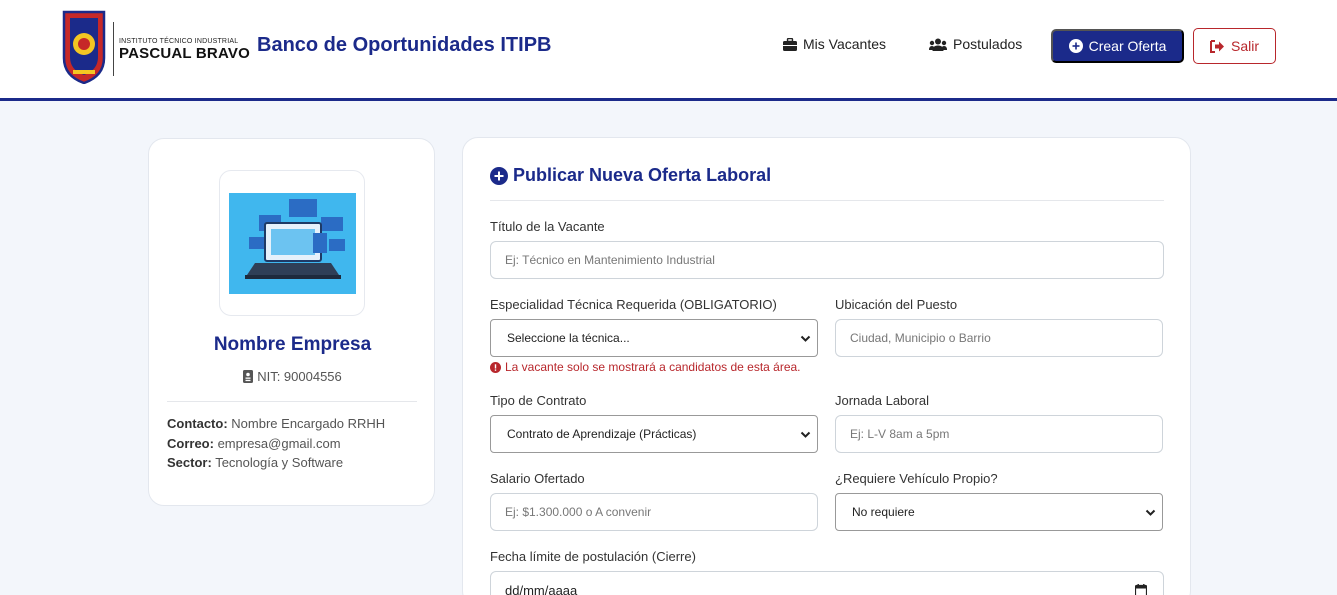 The height and width of the screenshot is (595, 1337). What do you see at coordinates (610, 260) in the screenshot?
I see `vacancy-title-placeholder: Ej: Técnico en Mantenimiento Industrial` at bounding box center [610, 260].